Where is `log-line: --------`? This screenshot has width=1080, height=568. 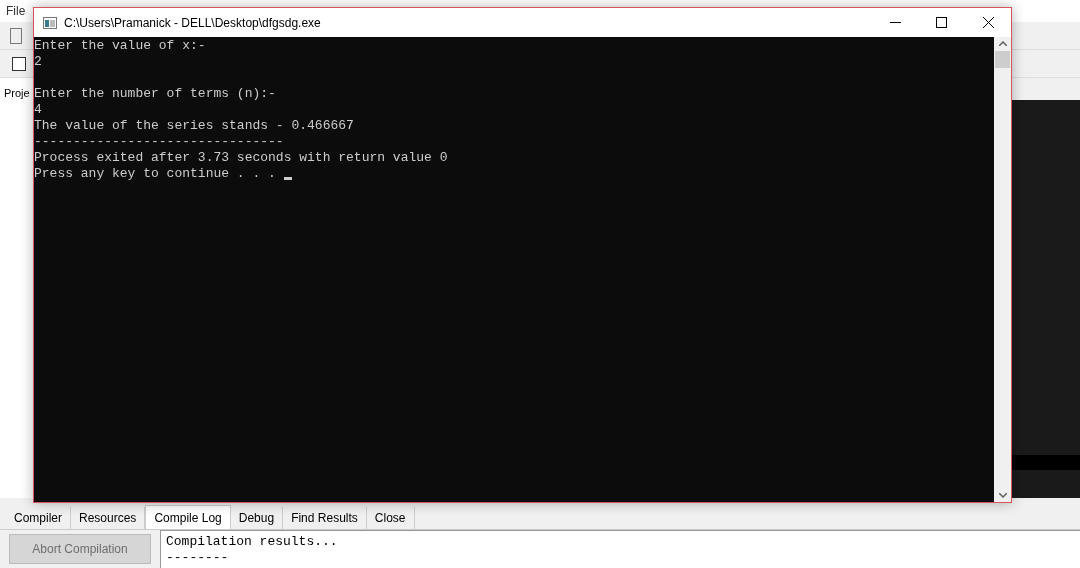
log-line: -------- is located at coordinates (198, 558).